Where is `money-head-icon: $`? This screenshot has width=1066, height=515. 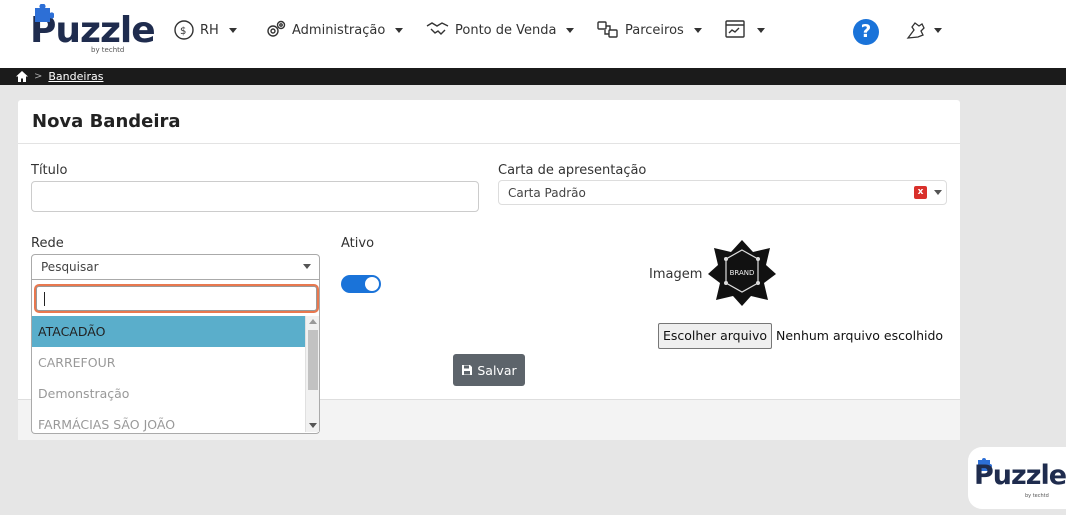 money-head-icon: $ is located at coordinates (184, 30).